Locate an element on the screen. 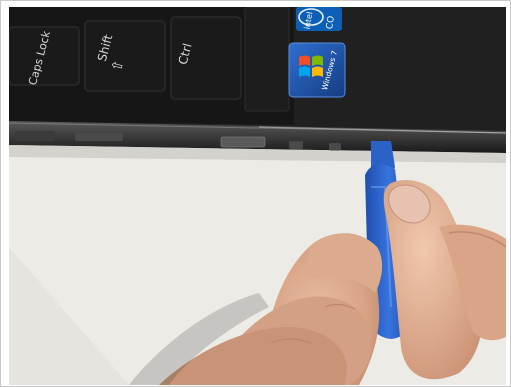 This screenshot has height=387, width=511. intel-sticker: intel CO is located at coordinates (319, 19).